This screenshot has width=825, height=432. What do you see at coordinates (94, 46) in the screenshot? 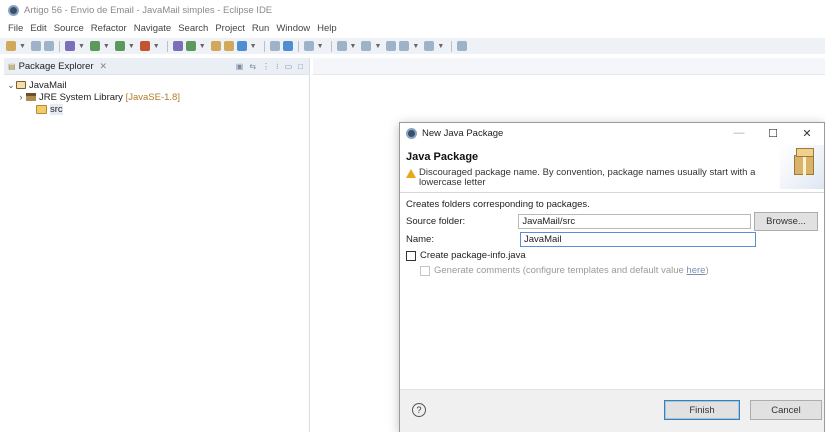
I see `run-icon` at bounding box center [94, 46].